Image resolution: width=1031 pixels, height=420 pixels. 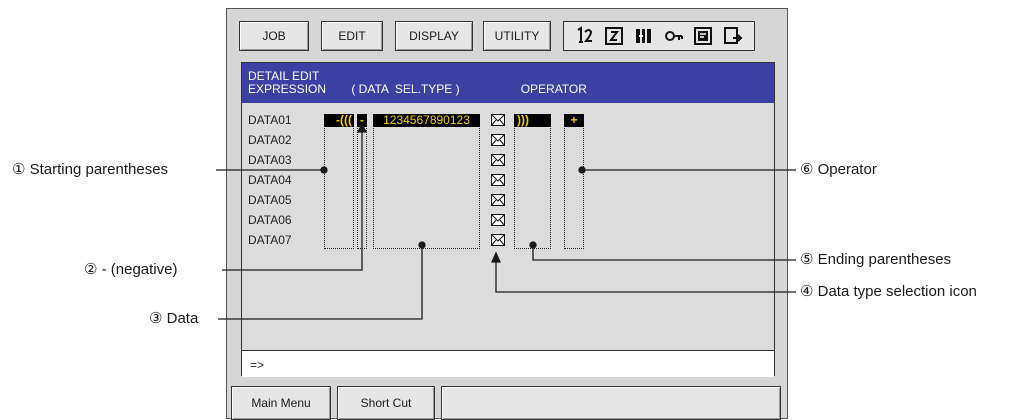 What do you see at coordinates (131, 269) in the screenshot?
I see `callout-negative: ② - (negative)` at bounding box center [131, 269].